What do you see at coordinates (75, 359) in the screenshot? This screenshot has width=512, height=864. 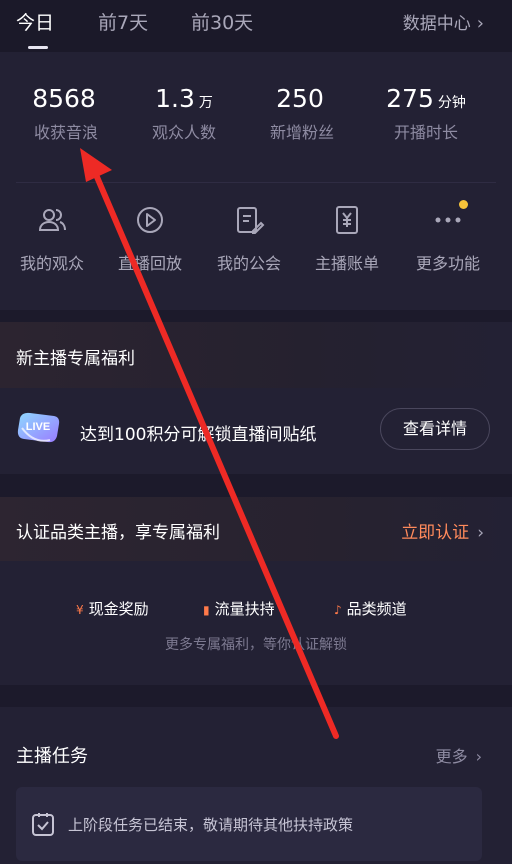 I see `benefit-title: 新主播专属福利` at bounding box center [75, 359].